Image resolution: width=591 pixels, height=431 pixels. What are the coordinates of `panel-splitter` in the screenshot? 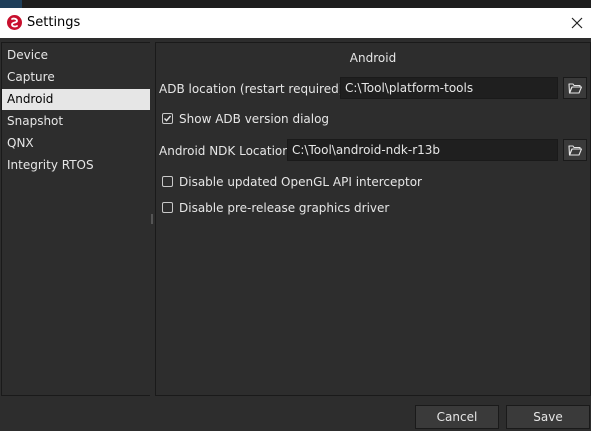 It's located at (152, 218).